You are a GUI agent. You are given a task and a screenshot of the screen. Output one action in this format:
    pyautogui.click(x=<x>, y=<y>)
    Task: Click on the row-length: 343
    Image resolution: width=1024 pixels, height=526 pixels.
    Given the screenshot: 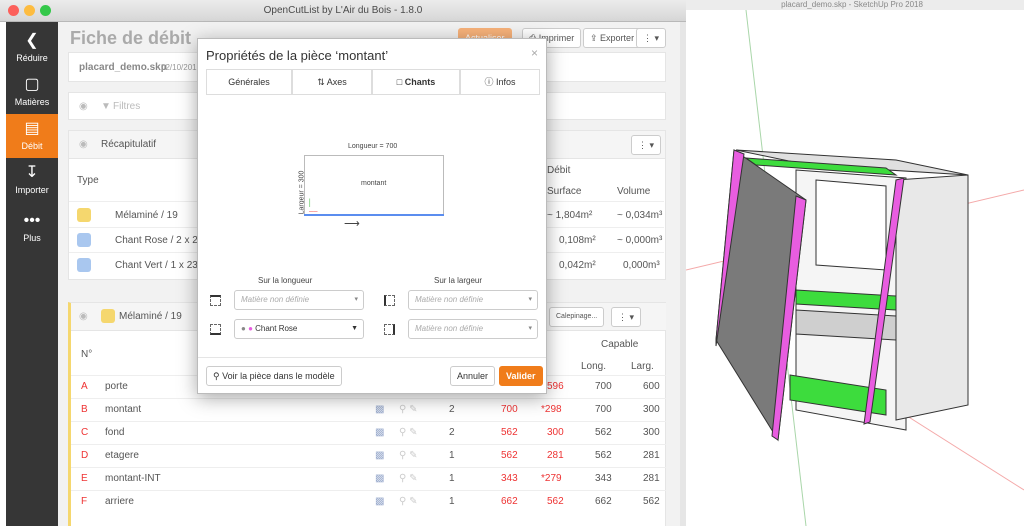 What is the action you would take?
    pyautogui.click(x=509, y=478)
    